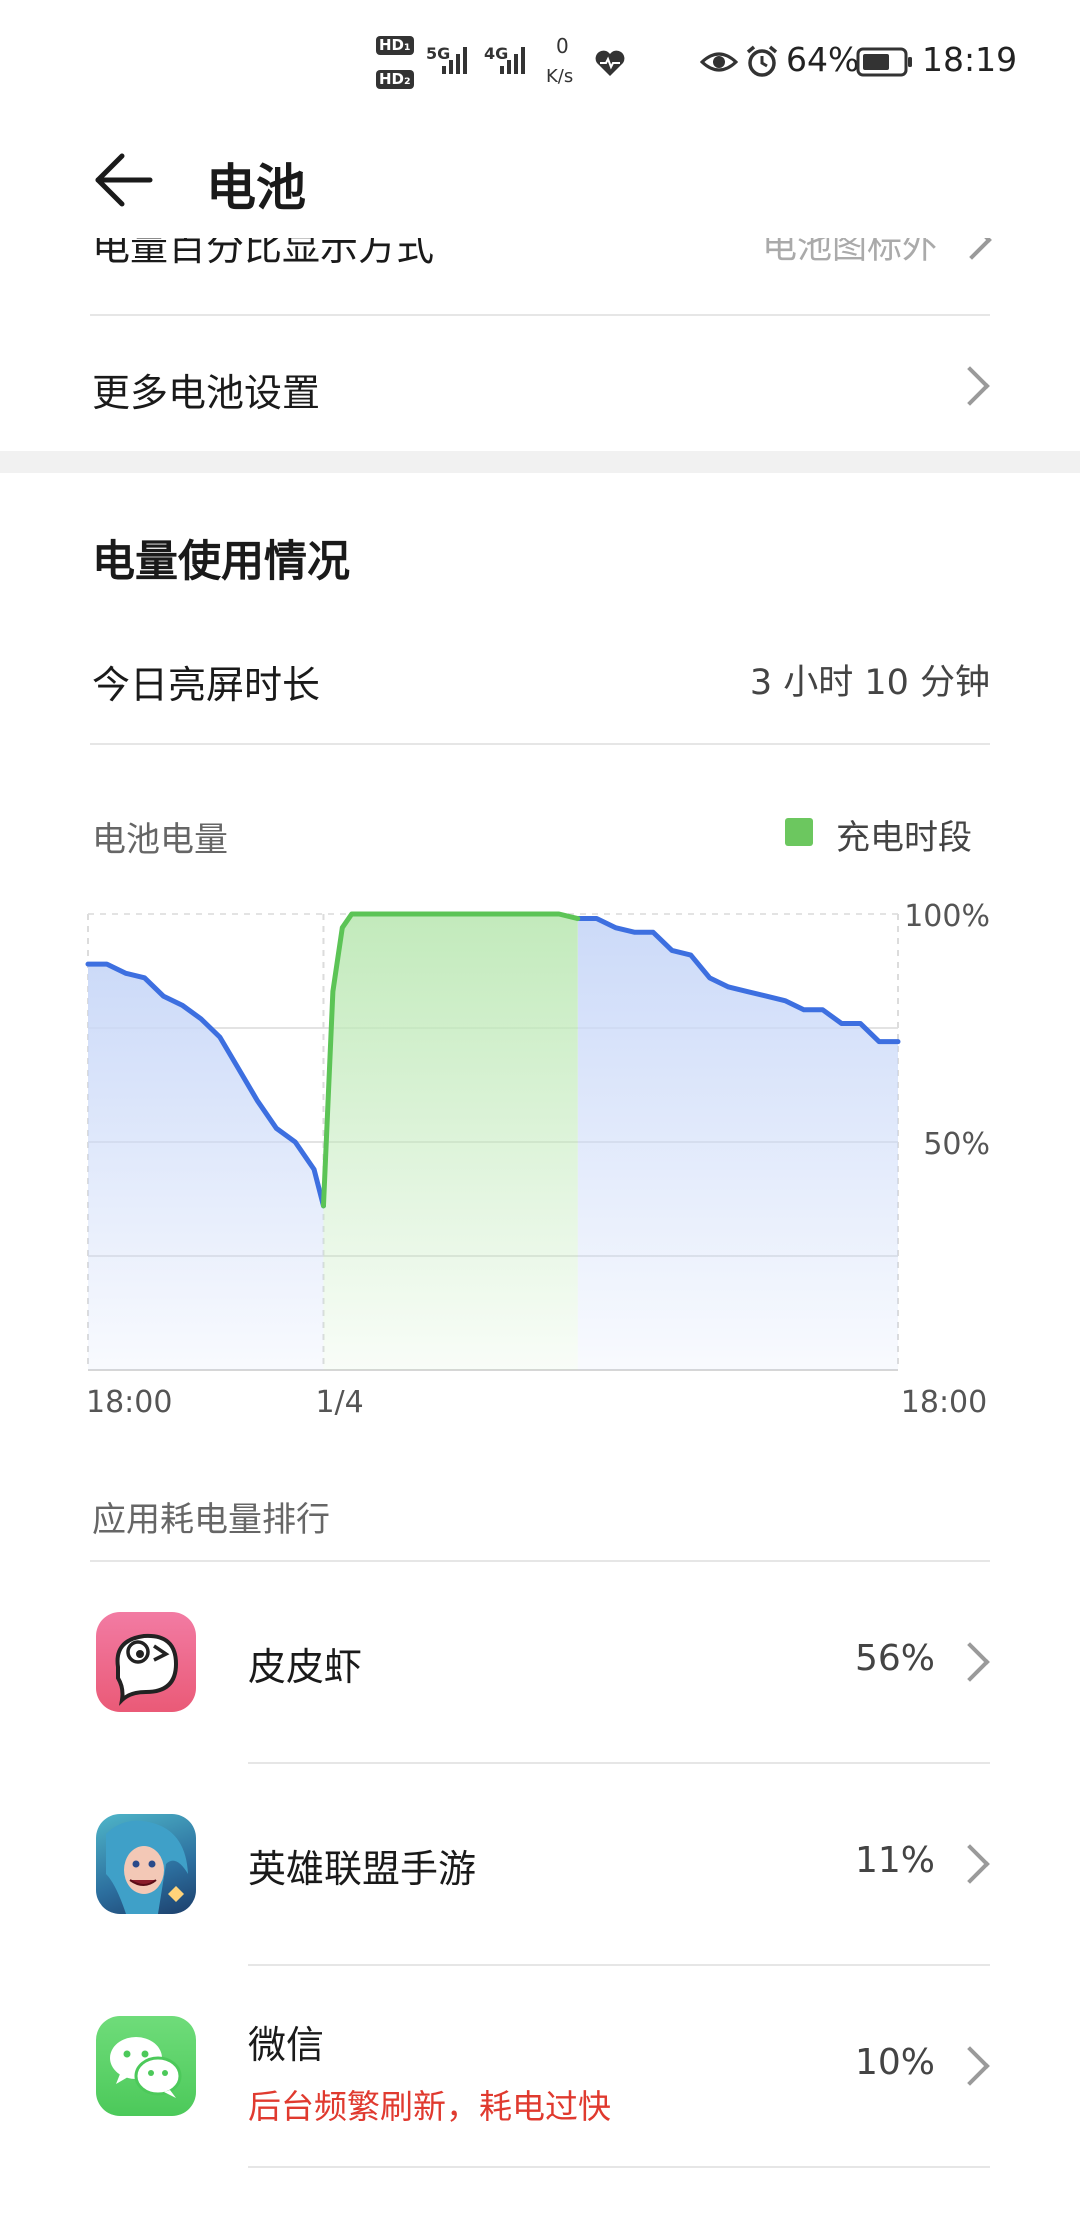 The image size is (1080, 2228). What do you see at coordinates (540, 2066) in the screenshot?
I see `app-row-wechat: 微信 10%` at bounding box center [540, 2066].